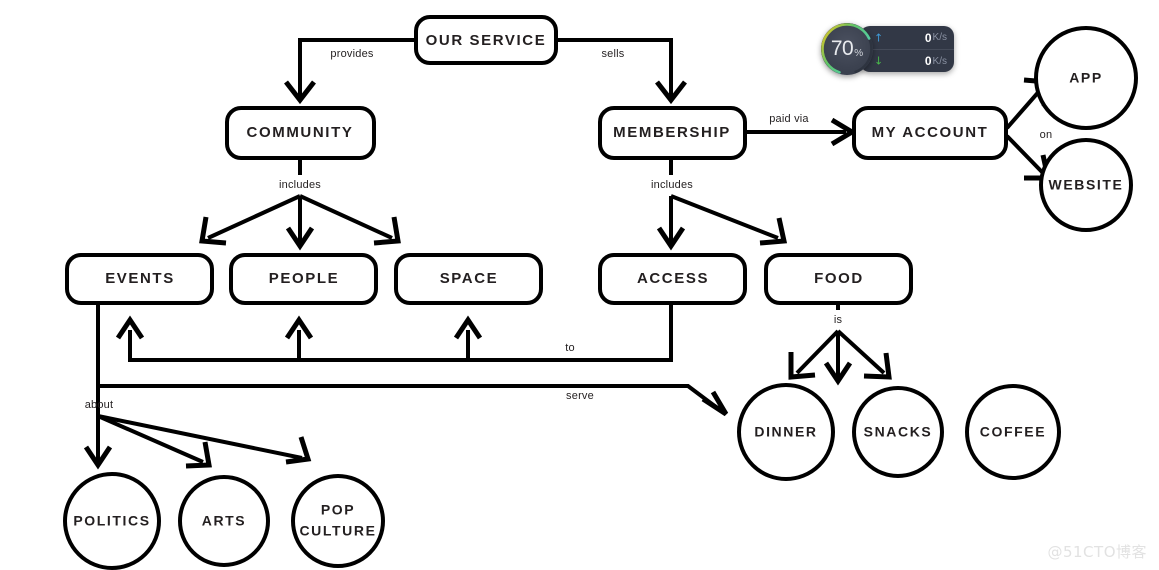 This screenshot has width=1159, height=570. I want to click on edge-label-includes-community: includes, so click(300, 185).